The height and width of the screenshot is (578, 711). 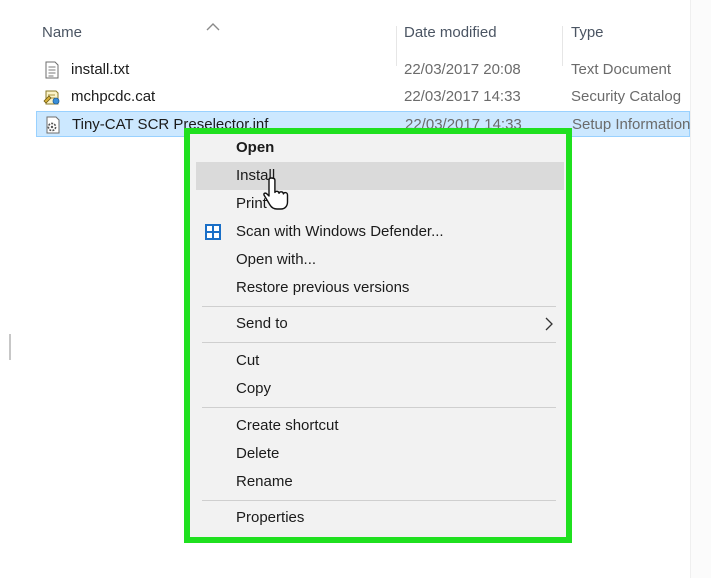 What do you see at coordinates (587, 32) in the screenshot?
I see `column-header-type: Type` at bounding box center [587, 32].